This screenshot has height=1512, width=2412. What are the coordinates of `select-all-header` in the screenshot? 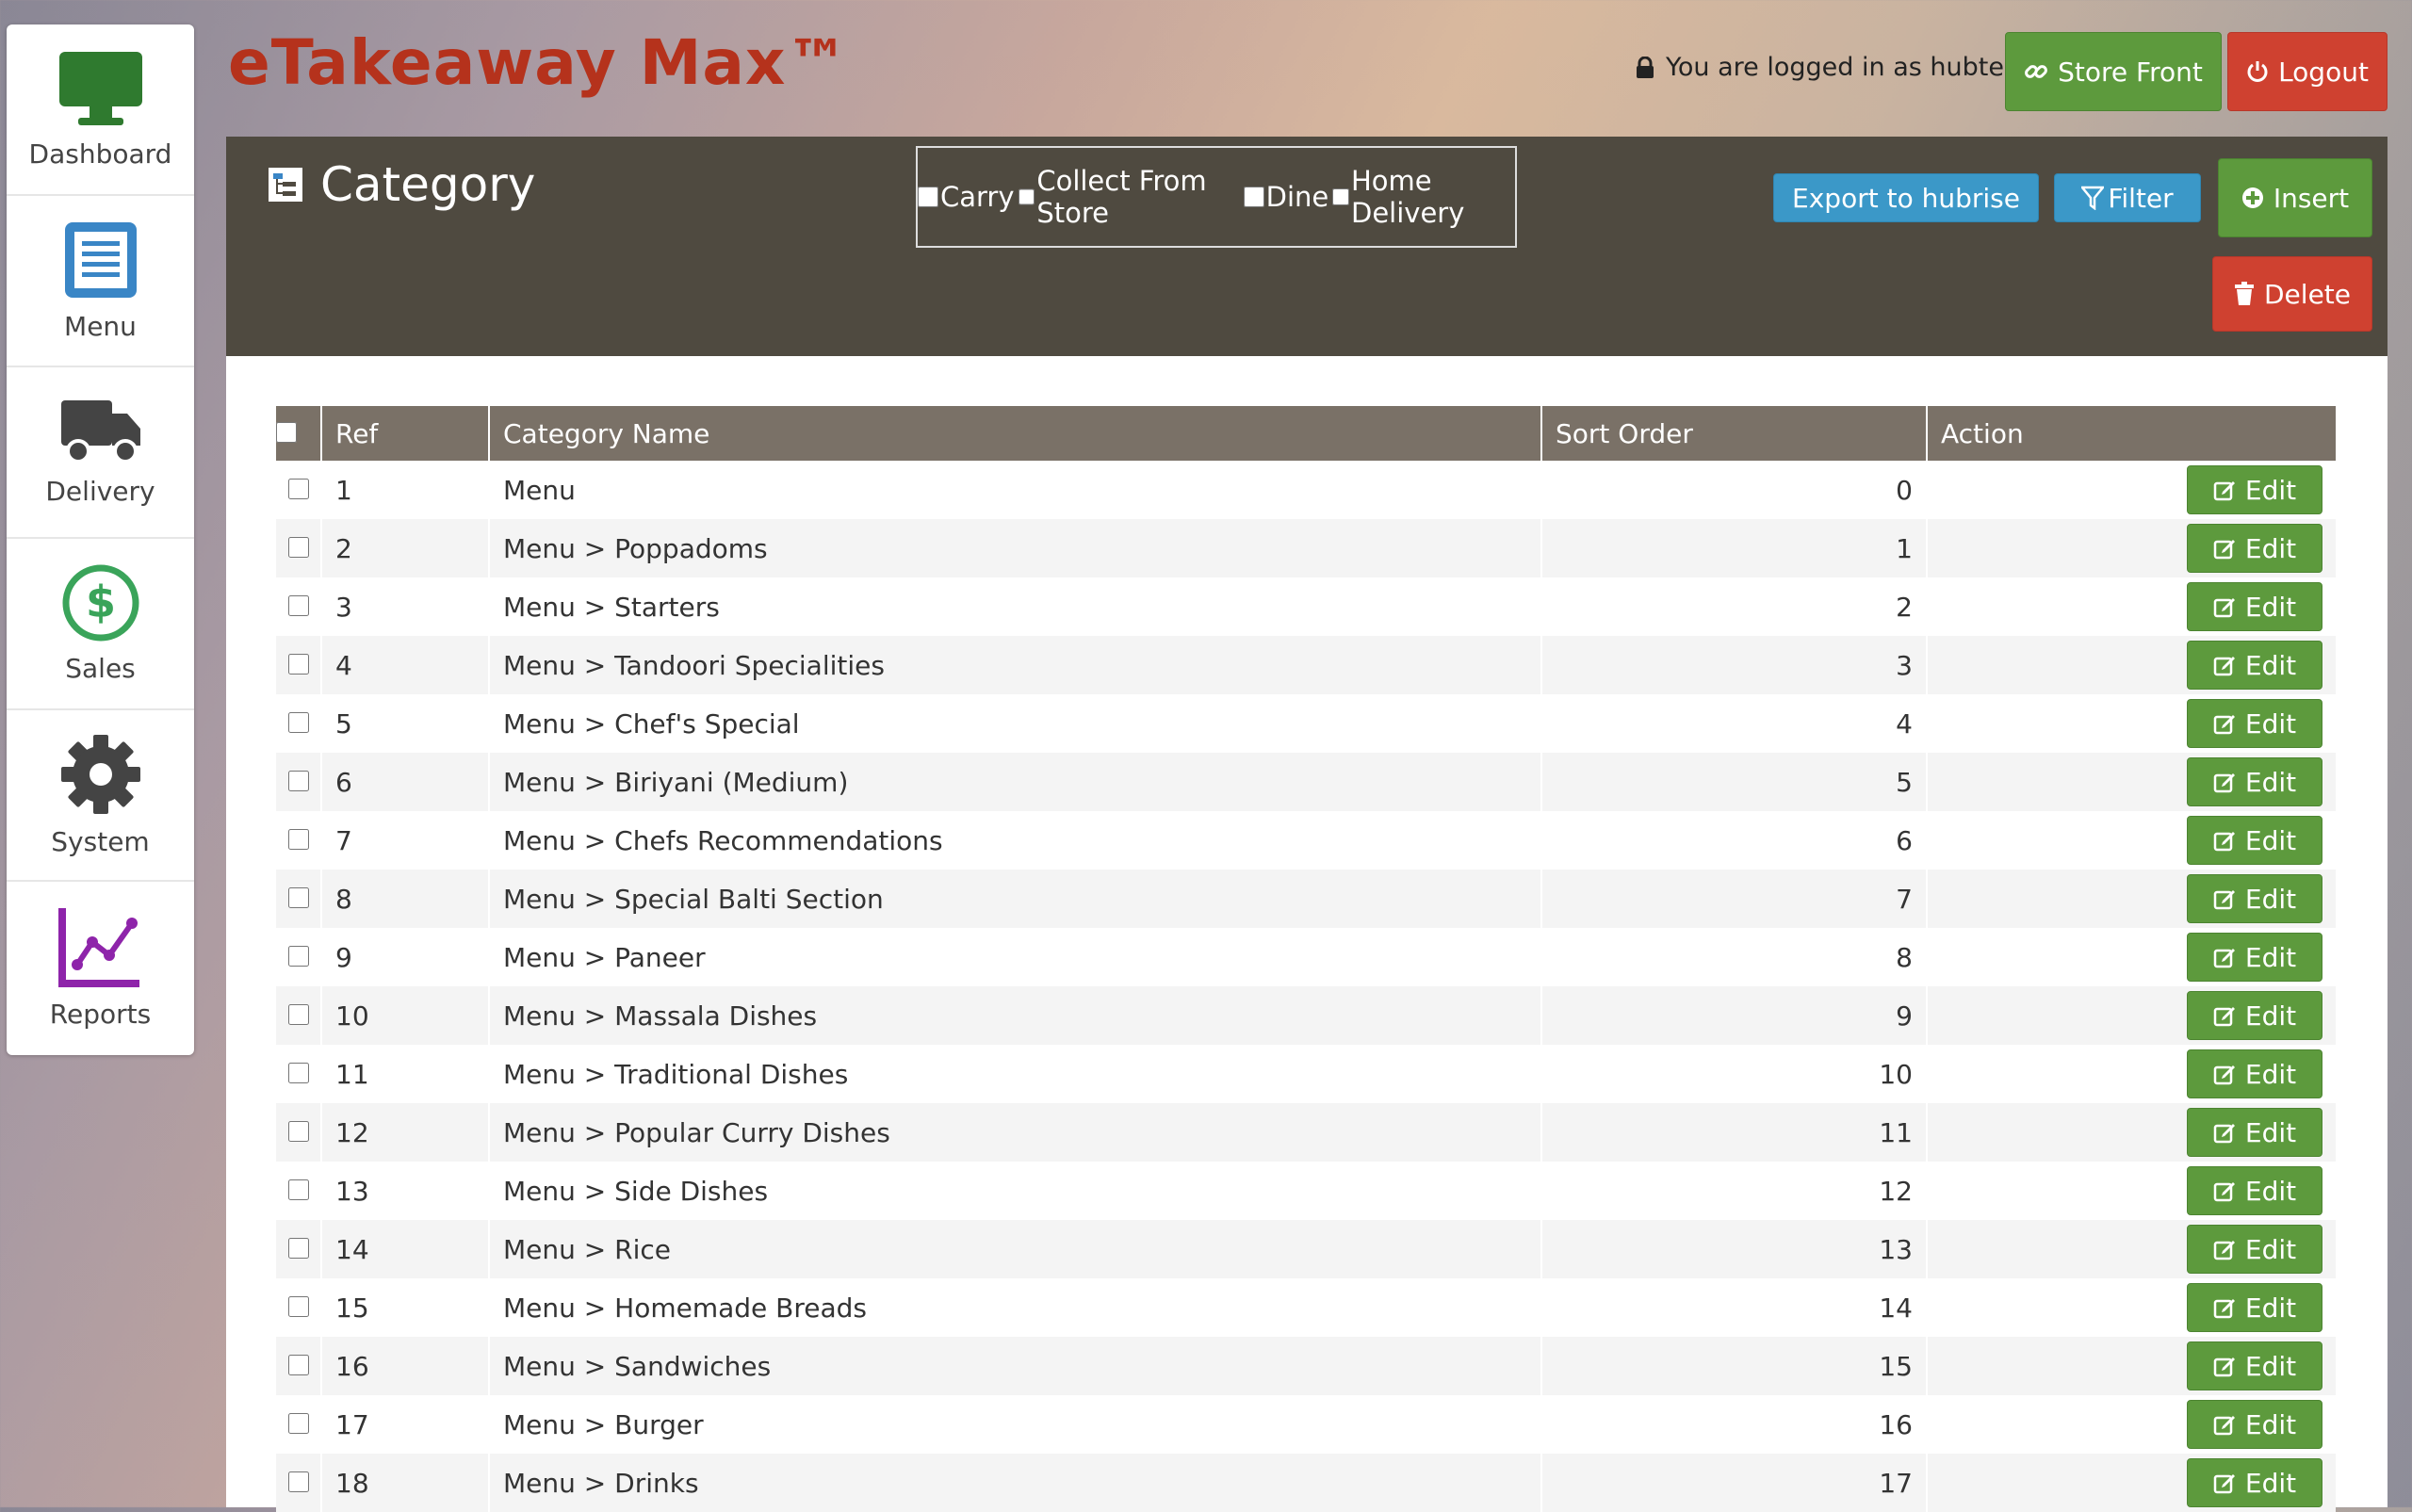 It's located at (299, 433).